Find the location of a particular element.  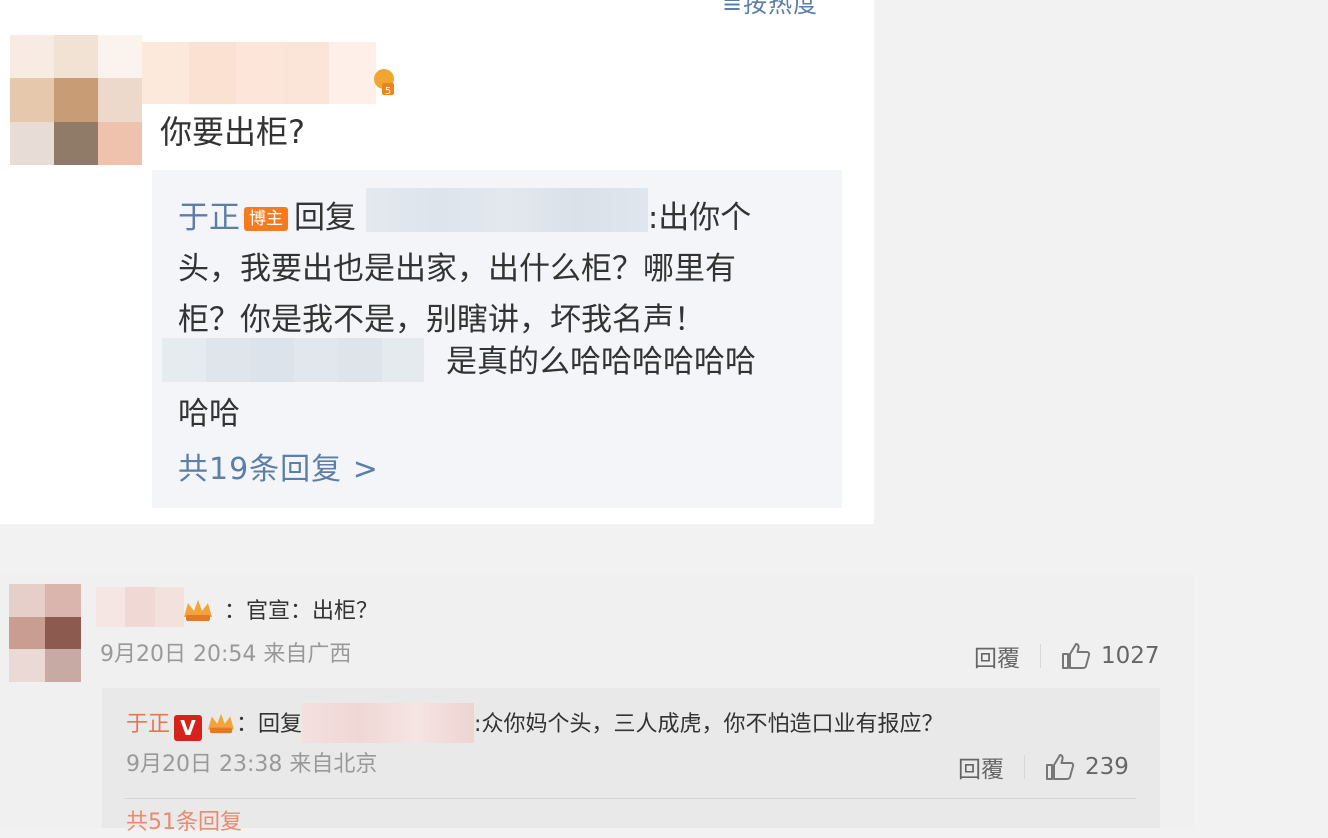

reply-text-haha-2: 哈哈 is located at coordinates (209, 414).